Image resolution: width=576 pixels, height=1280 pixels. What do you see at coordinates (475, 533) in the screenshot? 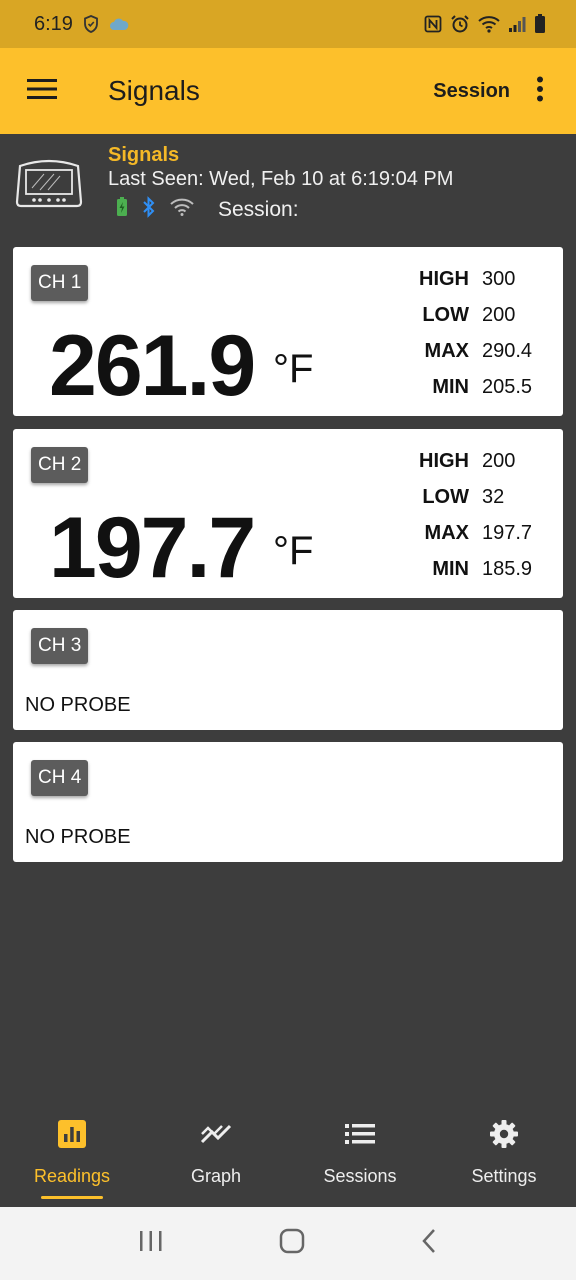
I see `stat-max: MAX 197.7` at bounding box center [475, 533].